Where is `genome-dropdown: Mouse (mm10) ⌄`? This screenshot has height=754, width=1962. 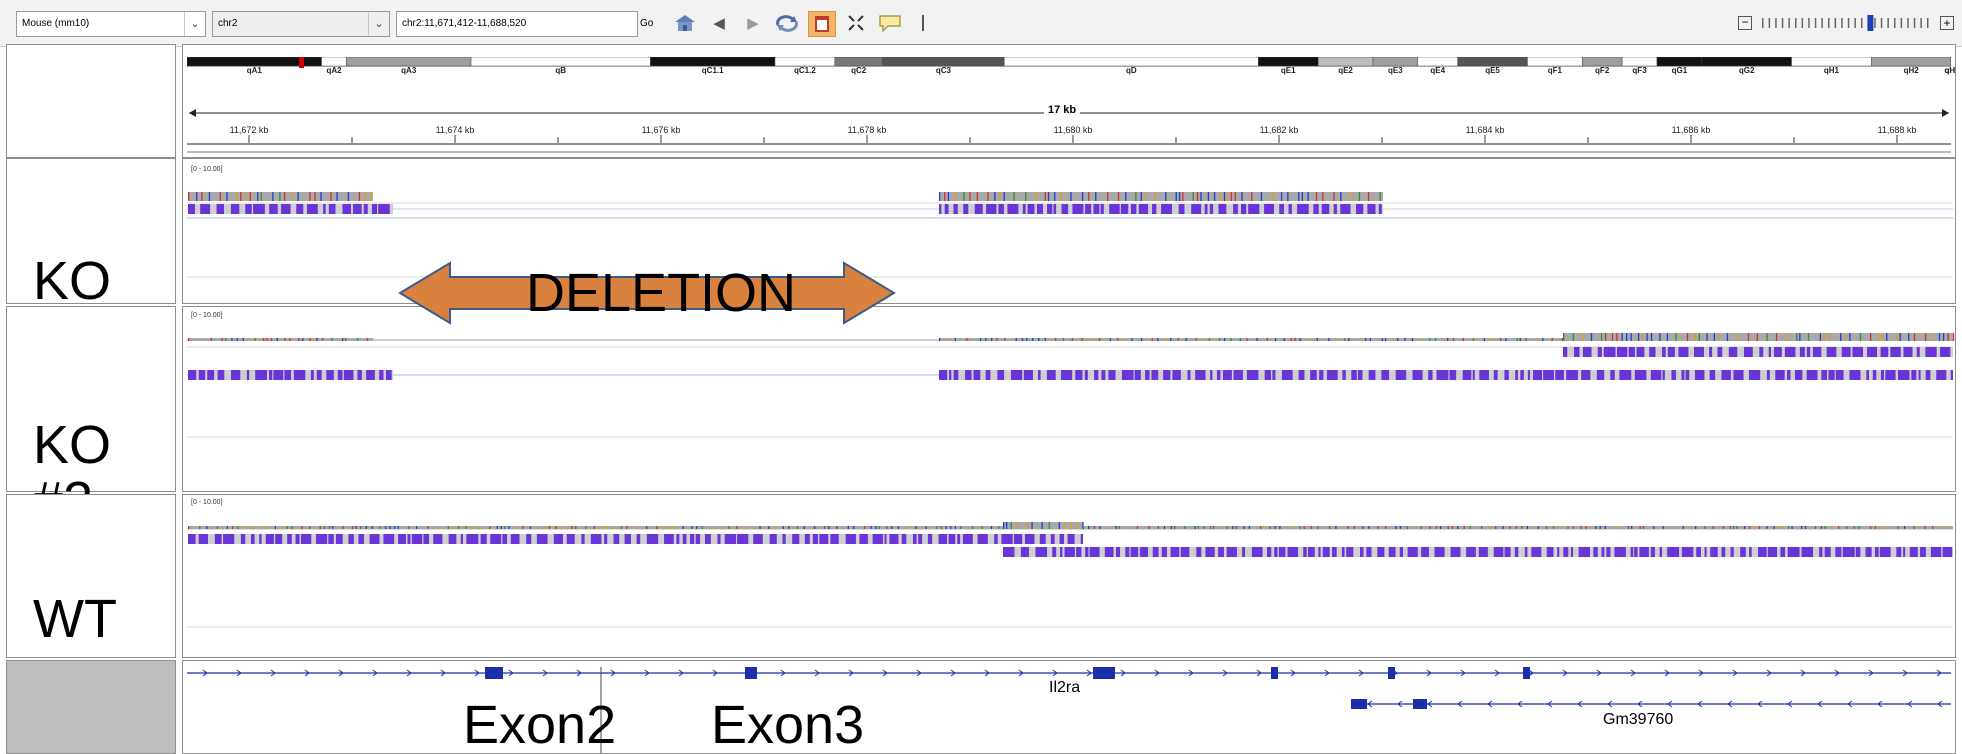
genome-dropdown: Mouse (mm10) ⌄ is located at coordinates (111, 24).